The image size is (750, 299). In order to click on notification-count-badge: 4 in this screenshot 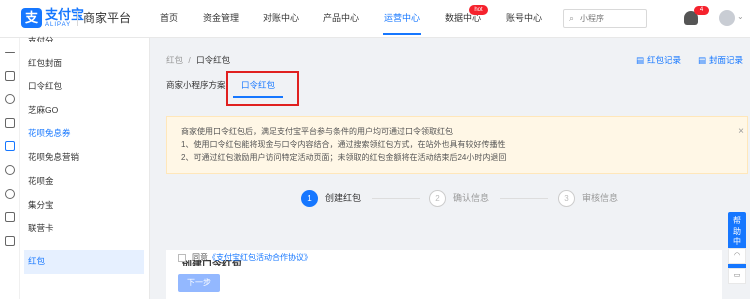, I will do `click(701, 10)`.